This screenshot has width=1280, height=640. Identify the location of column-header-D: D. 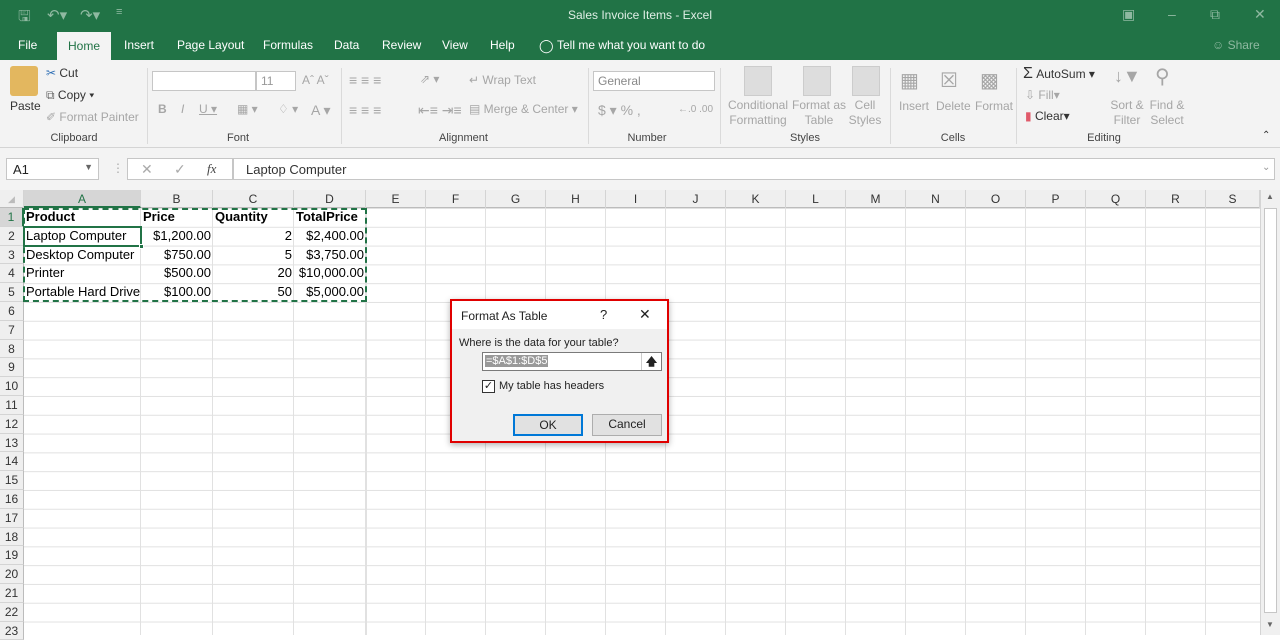
(330, 199).